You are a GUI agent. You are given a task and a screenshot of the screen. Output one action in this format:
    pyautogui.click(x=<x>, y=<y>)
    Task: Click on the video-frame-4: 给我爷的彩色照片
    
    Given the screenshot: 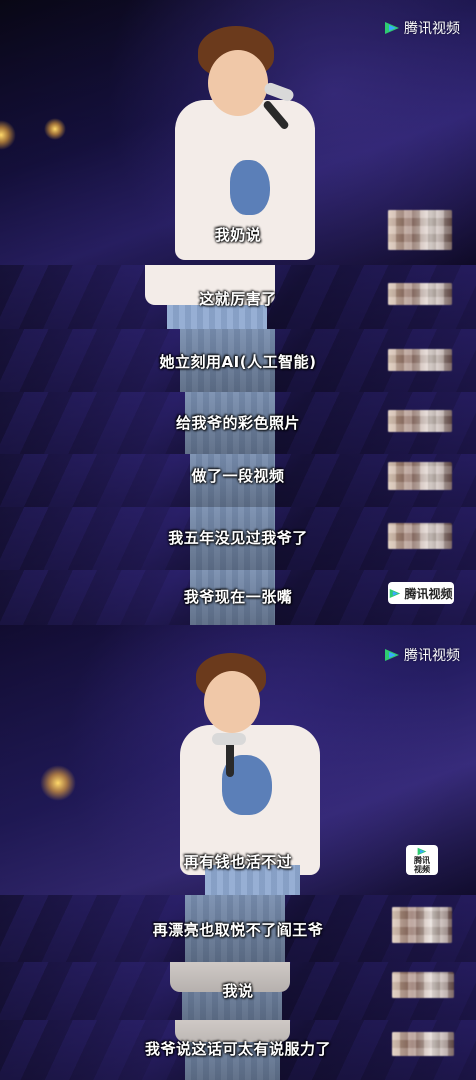 What is the action you would take?
    pyautogui.click(x=238, y=423)
    